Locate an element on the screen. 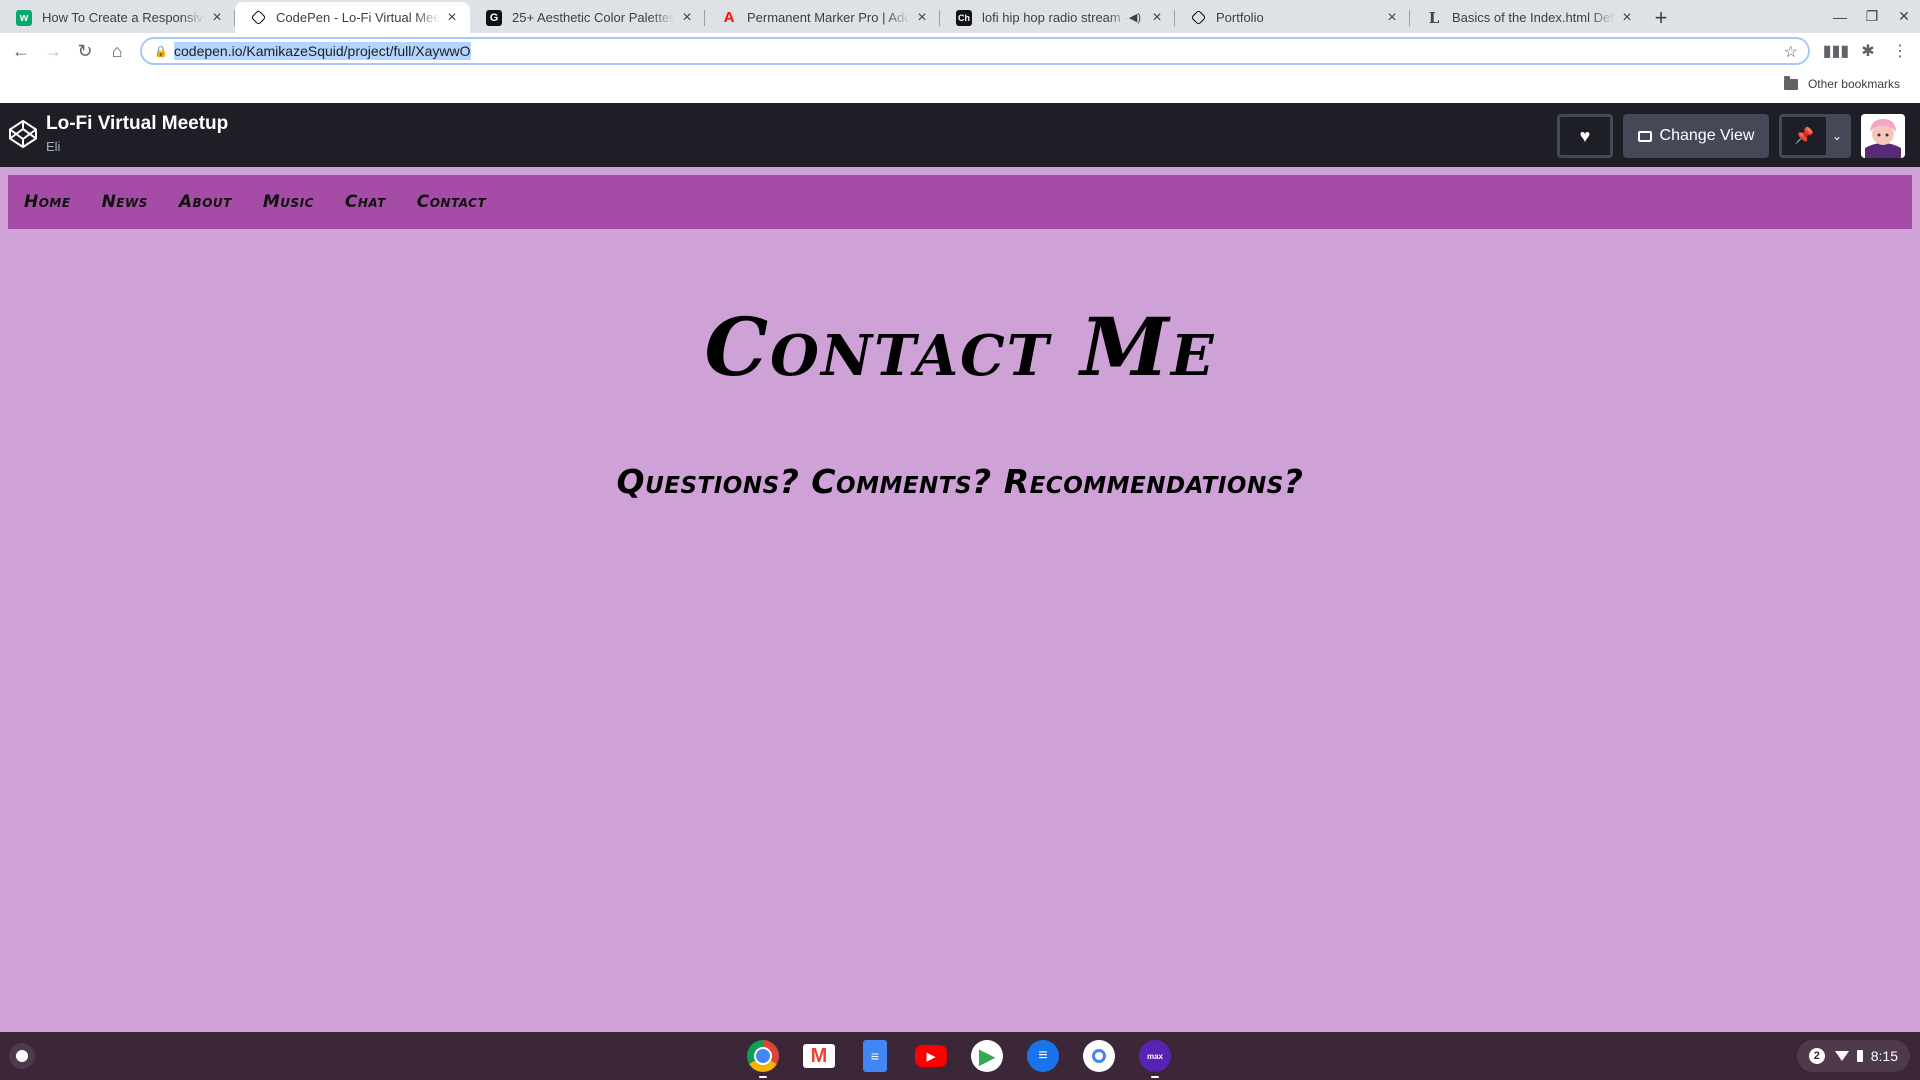  project-author: Eli is located at coordinates (53, 146).